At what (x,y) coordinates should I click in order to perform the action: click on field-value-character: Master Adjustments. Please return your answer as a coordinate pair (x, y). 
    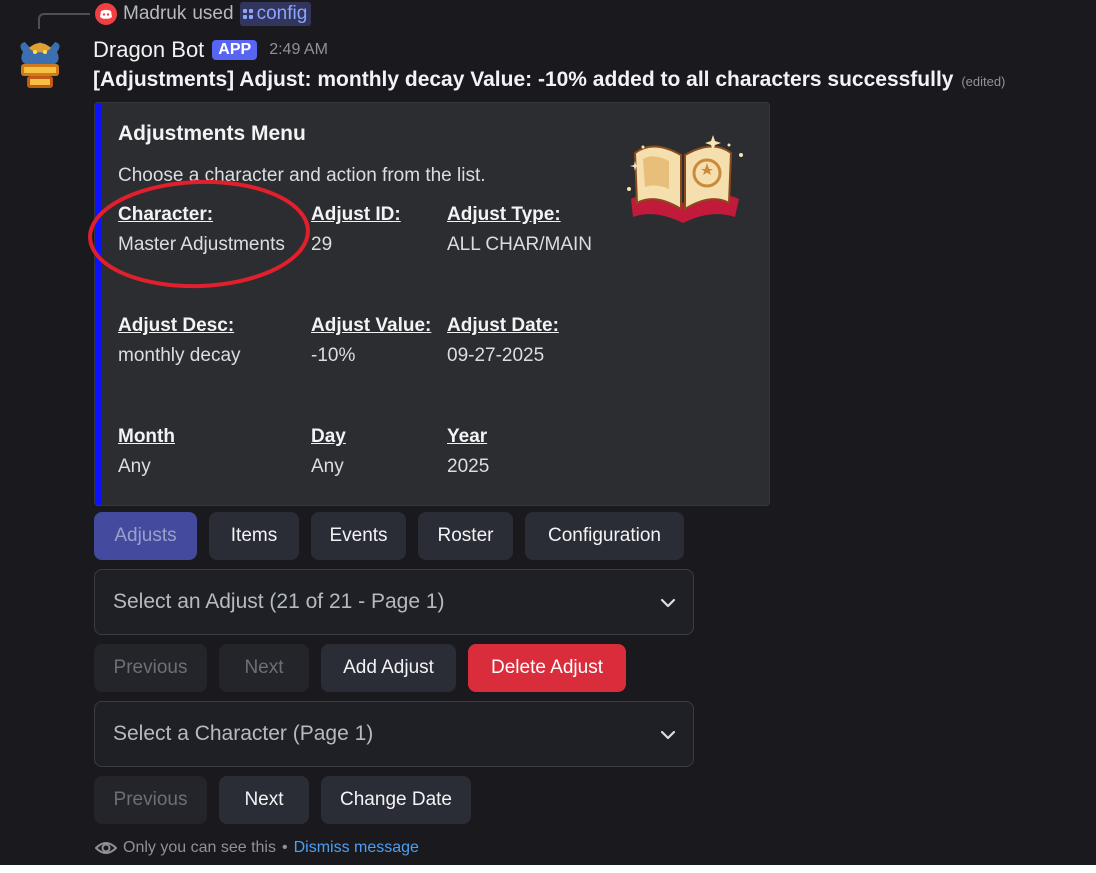
    Looking at the image, I should click on (201, 244).